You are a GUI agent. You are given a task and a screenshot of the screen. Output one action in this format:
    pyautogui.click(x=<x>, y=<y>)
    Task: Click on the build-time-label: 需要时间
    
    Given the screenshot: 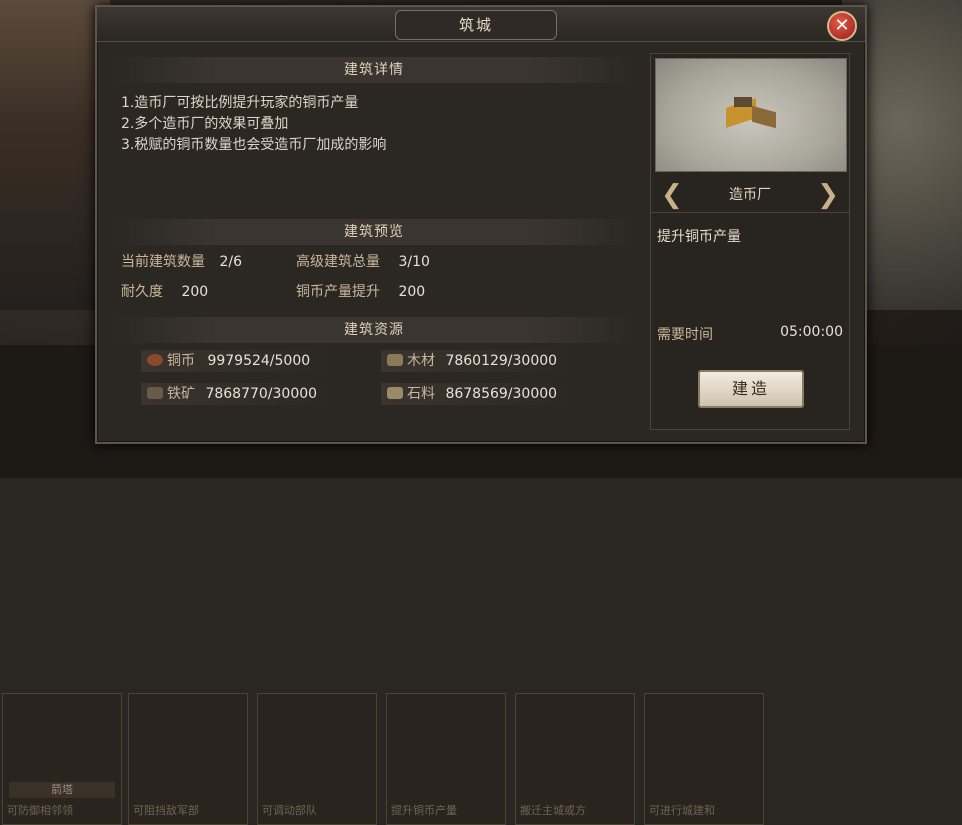 What is the action you would take?
    pyautogui.click(x=685, y=335)
    